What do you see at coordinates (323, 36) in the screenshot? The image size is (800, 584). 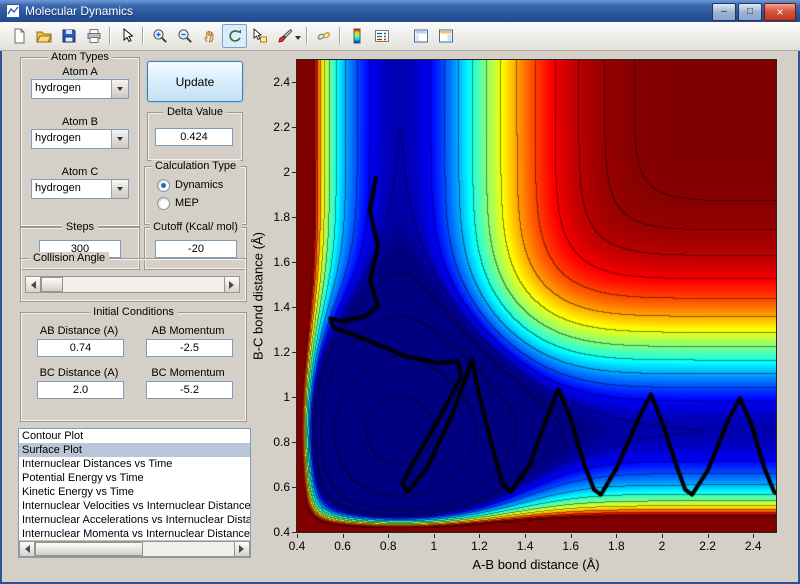 I see `link-plot-icon` at bounding box center [323, 36].